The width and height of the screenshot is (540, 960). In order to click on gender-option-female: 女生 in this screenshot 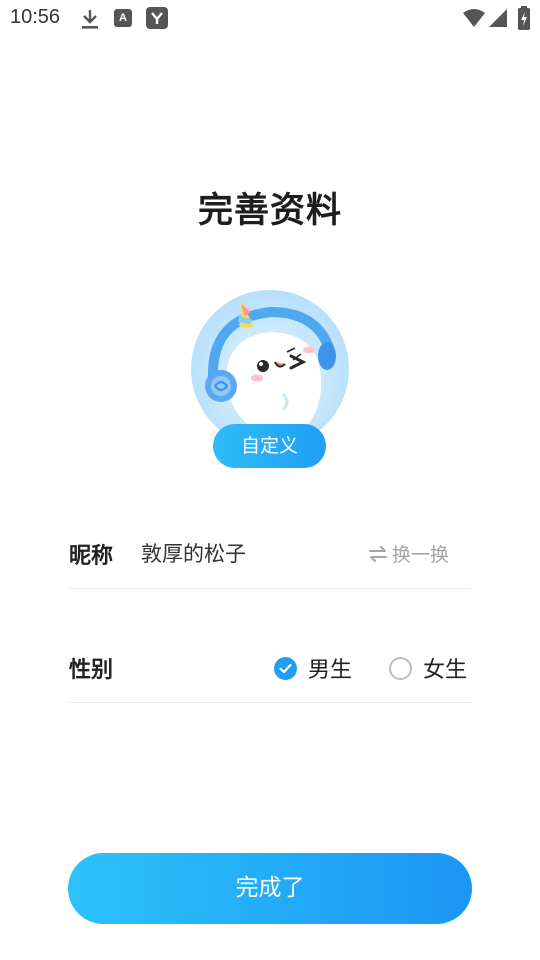, I will do `click(428, 668)`.